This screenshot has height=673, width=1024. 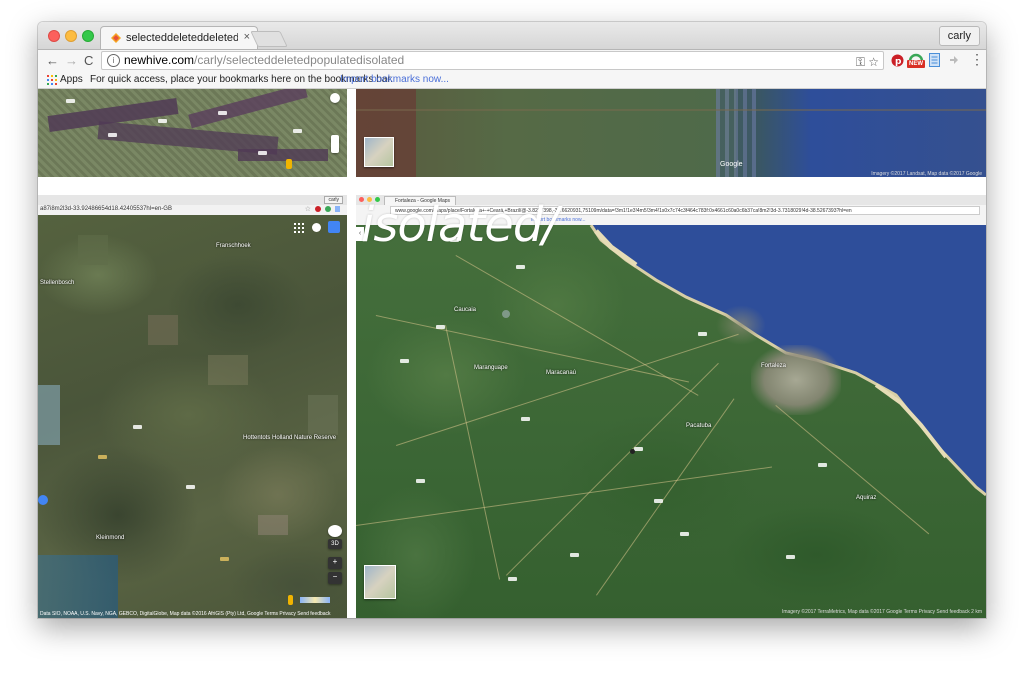 What do you see at coordinates (299, 60) in the screenshot?
I see `url-path: /carly/selecteddeletedpopulatedisolated` at bounding box center [299, 60].